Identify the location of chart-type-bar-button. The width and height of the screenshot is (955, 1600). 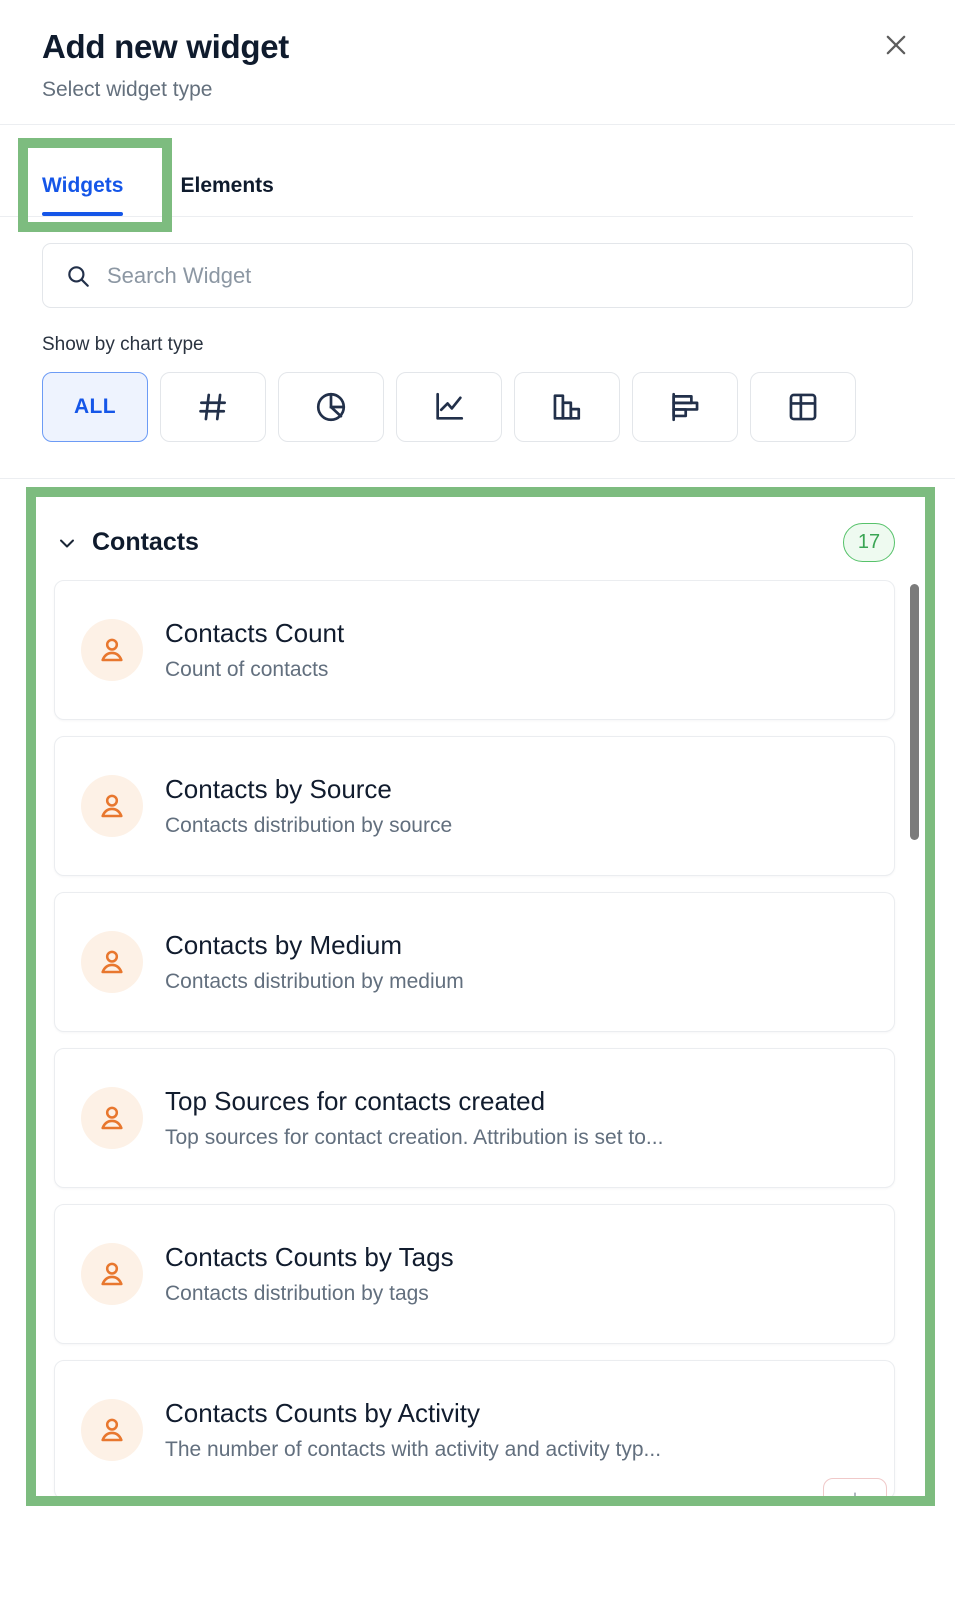
(685, 407).